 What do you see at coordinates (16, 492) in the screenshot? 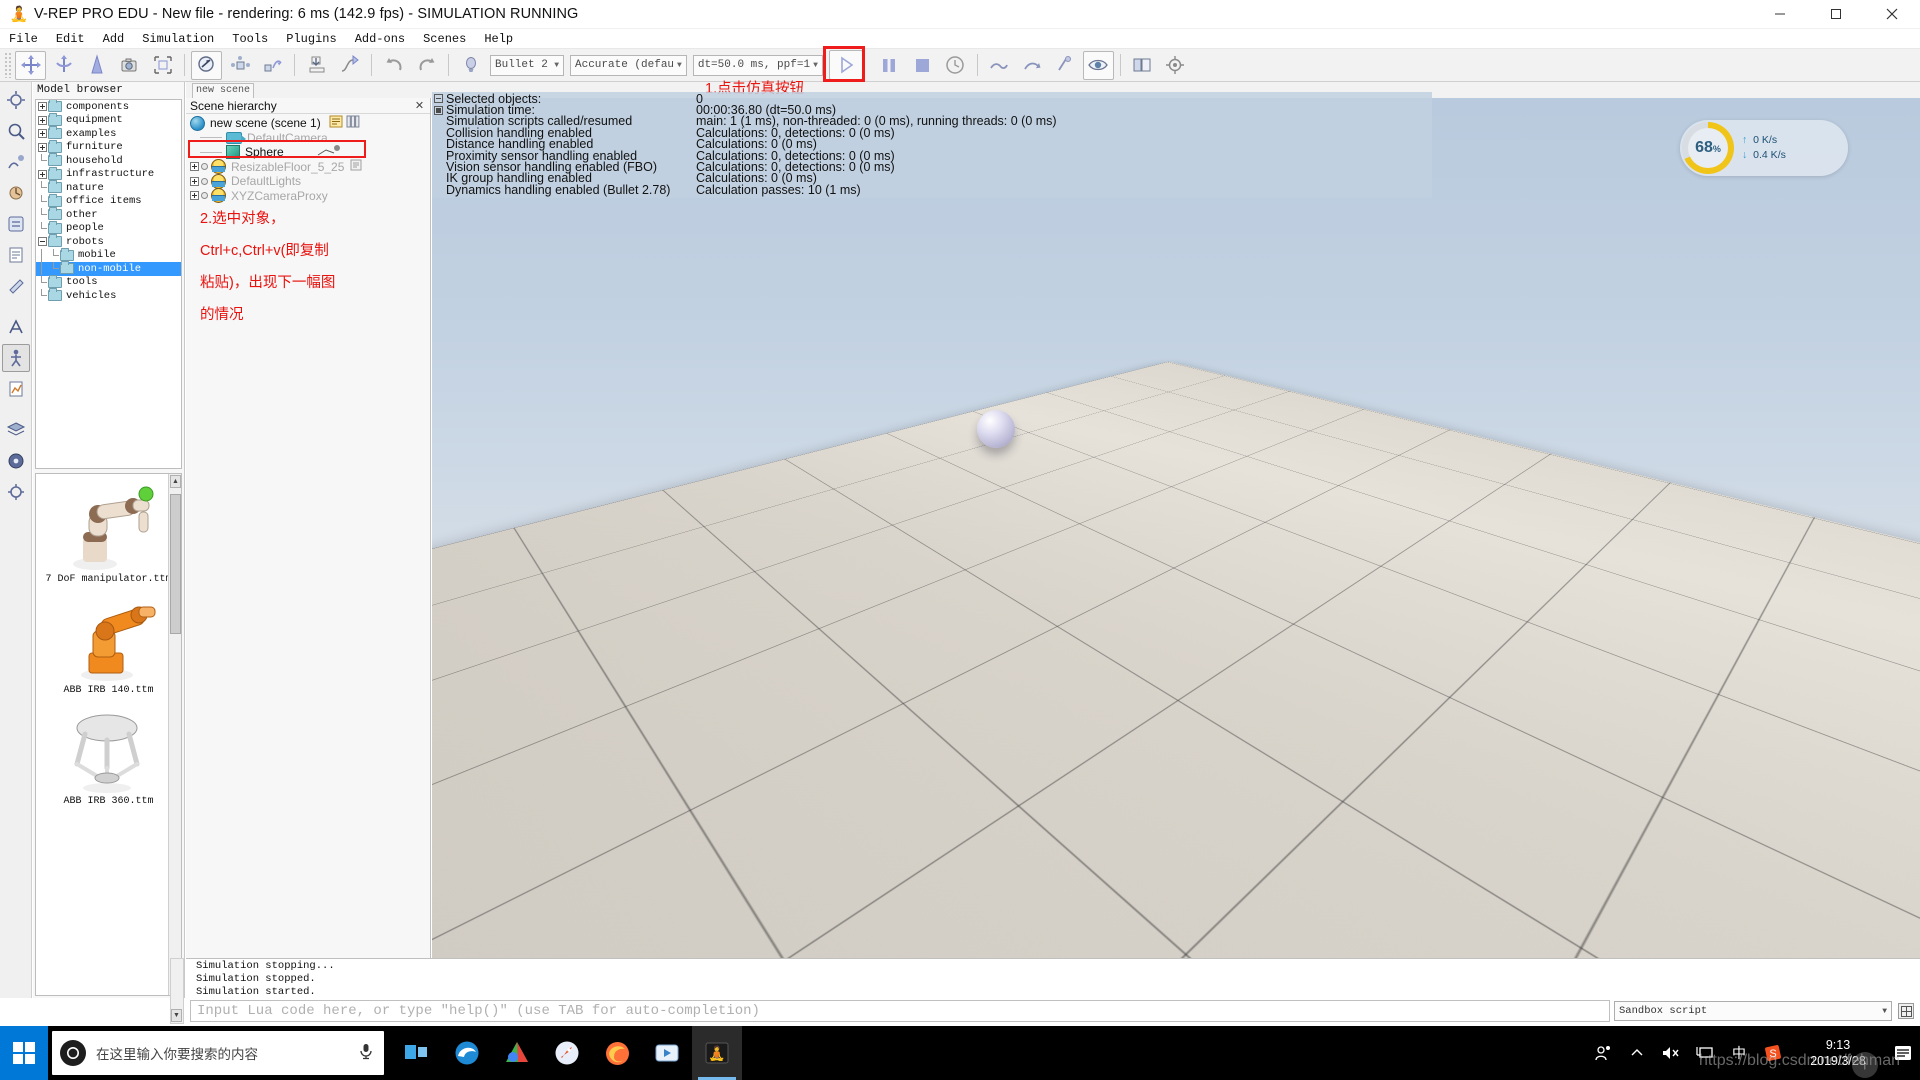
I see `tool-settings-gear-icon` at bounding box center [16, 492].